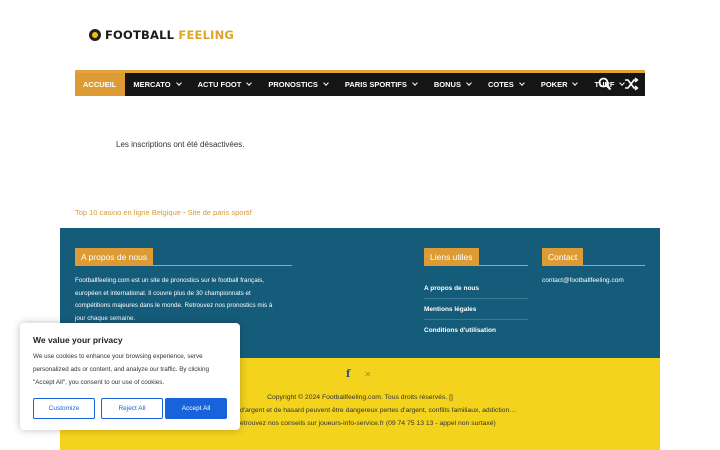 The height and width of the screenshot is (450, 720). I want to click on nav-item-bonus: BONUS, so click(453, 84).